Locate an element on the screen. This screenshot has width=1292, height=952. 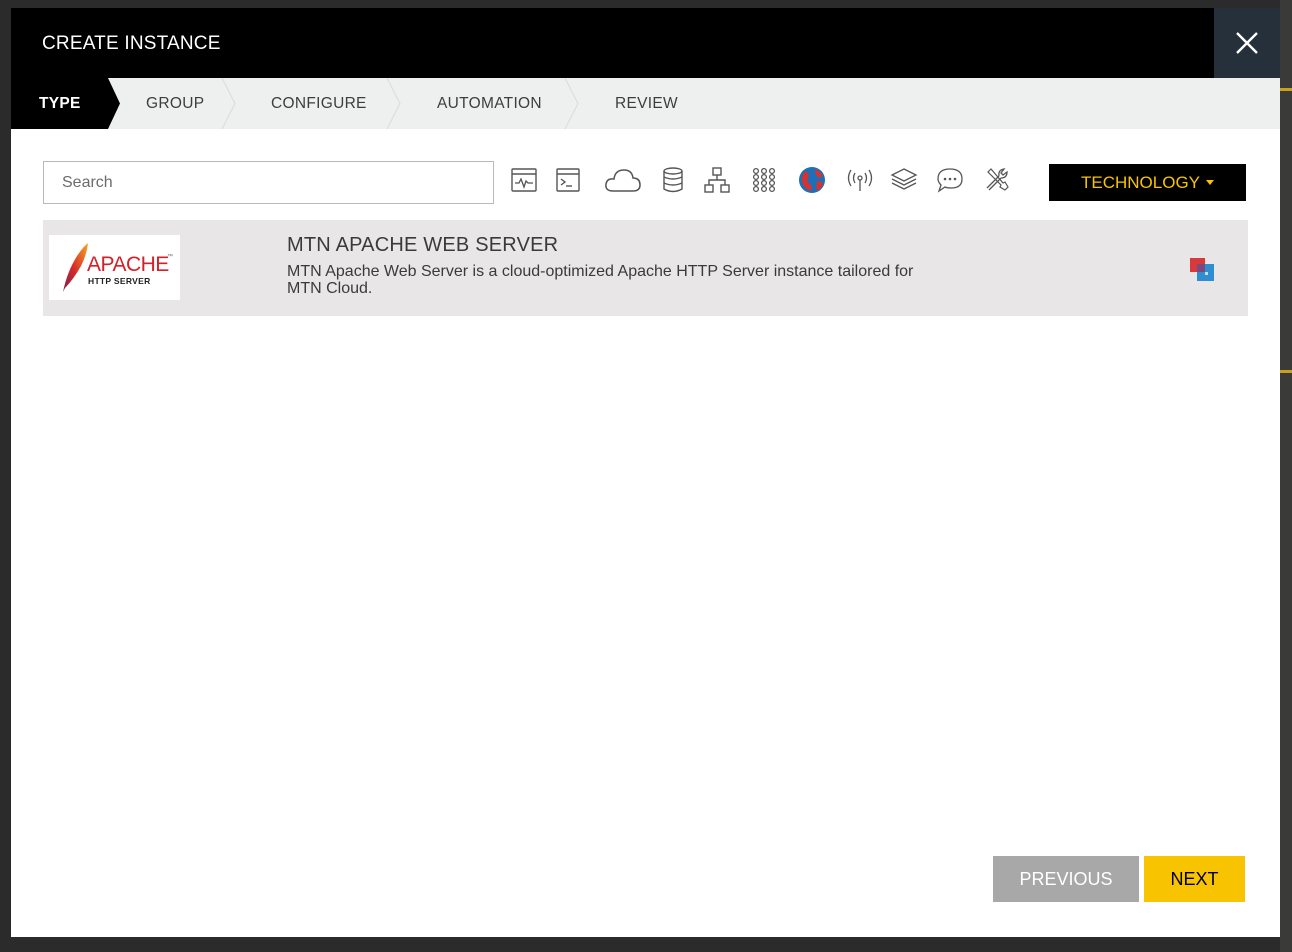
modal-header: CREATE INSTANCE is located at coordinates (612, 43).